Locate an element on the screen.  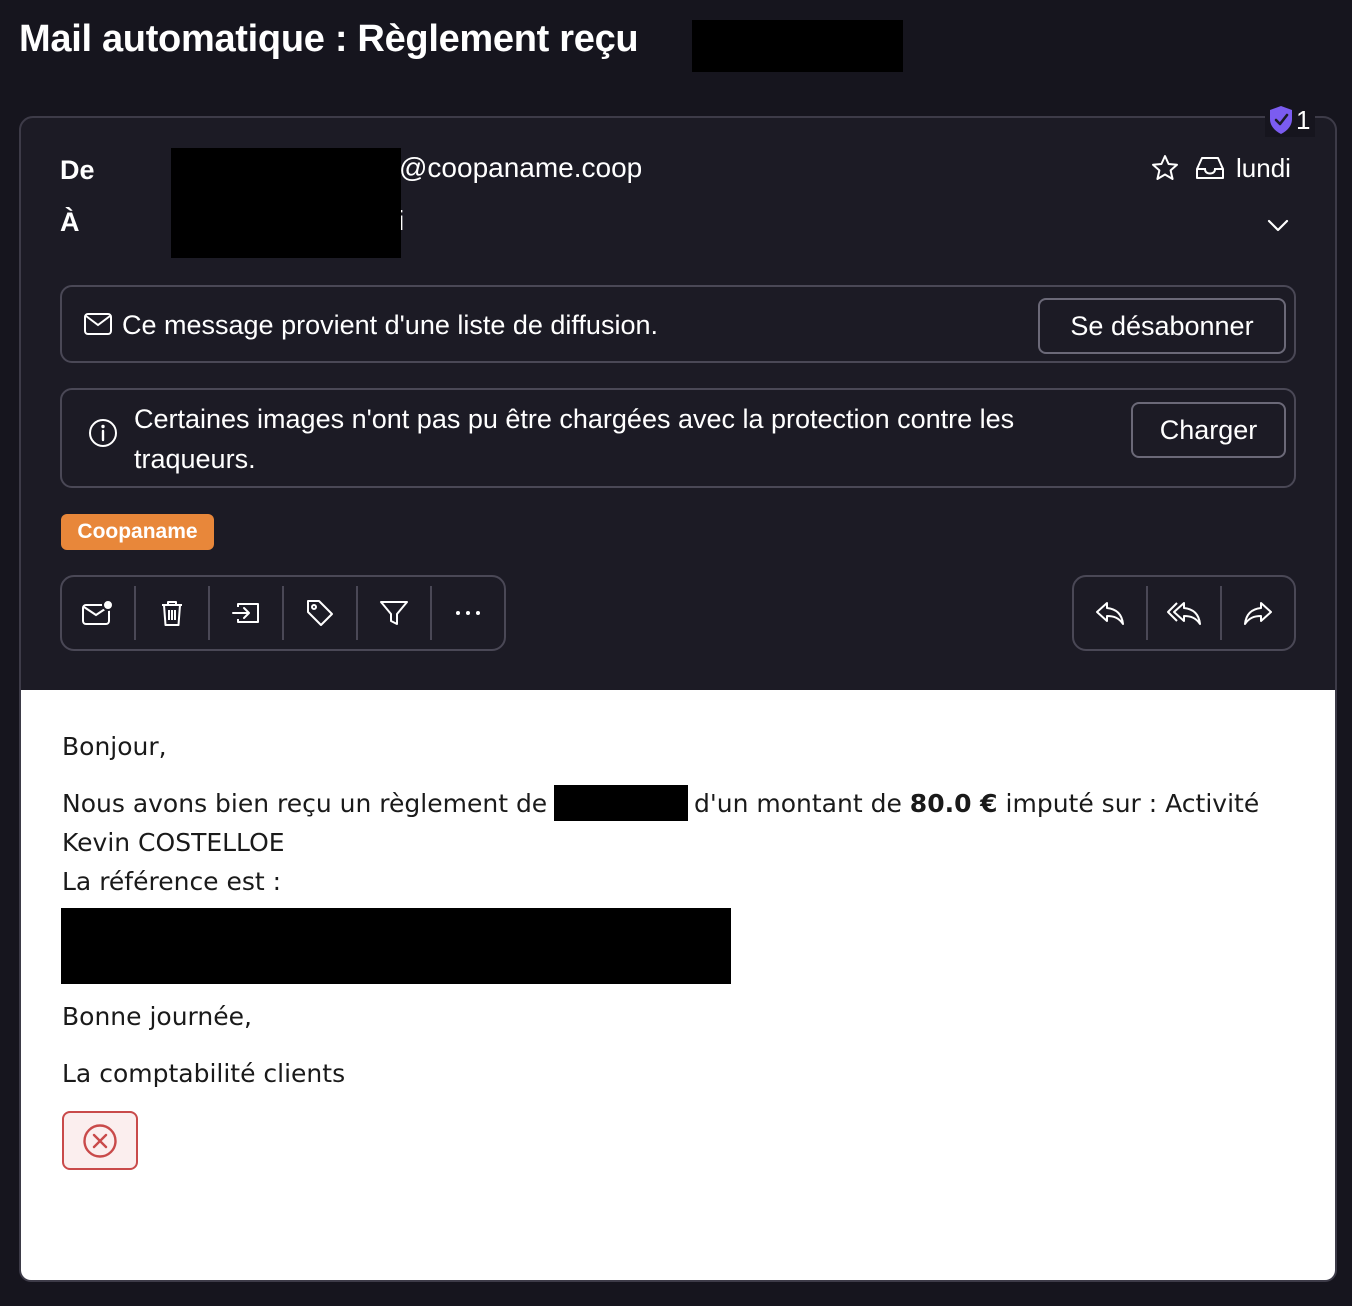
body-activity-name: Kevin COSTELLOE is located at coordinates (173, 842).